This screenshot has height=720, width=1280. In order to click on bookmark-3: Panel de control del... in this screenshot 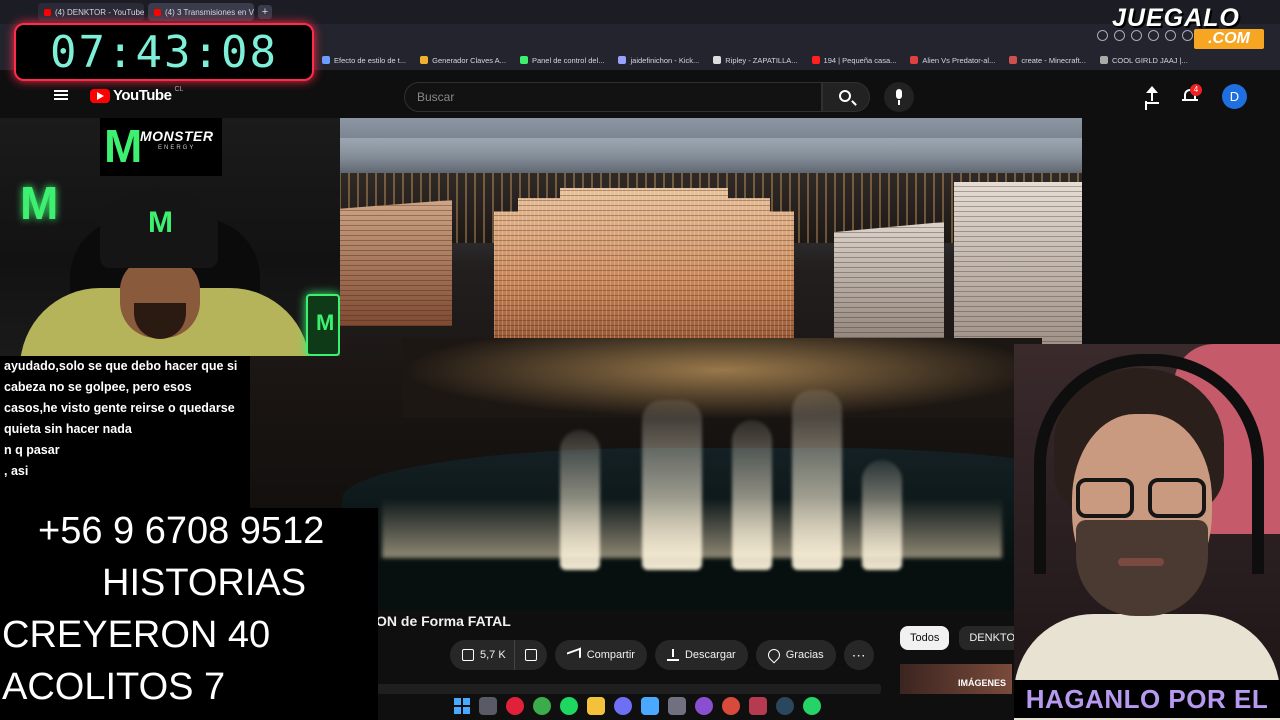, I will do `click(561, 60)`.